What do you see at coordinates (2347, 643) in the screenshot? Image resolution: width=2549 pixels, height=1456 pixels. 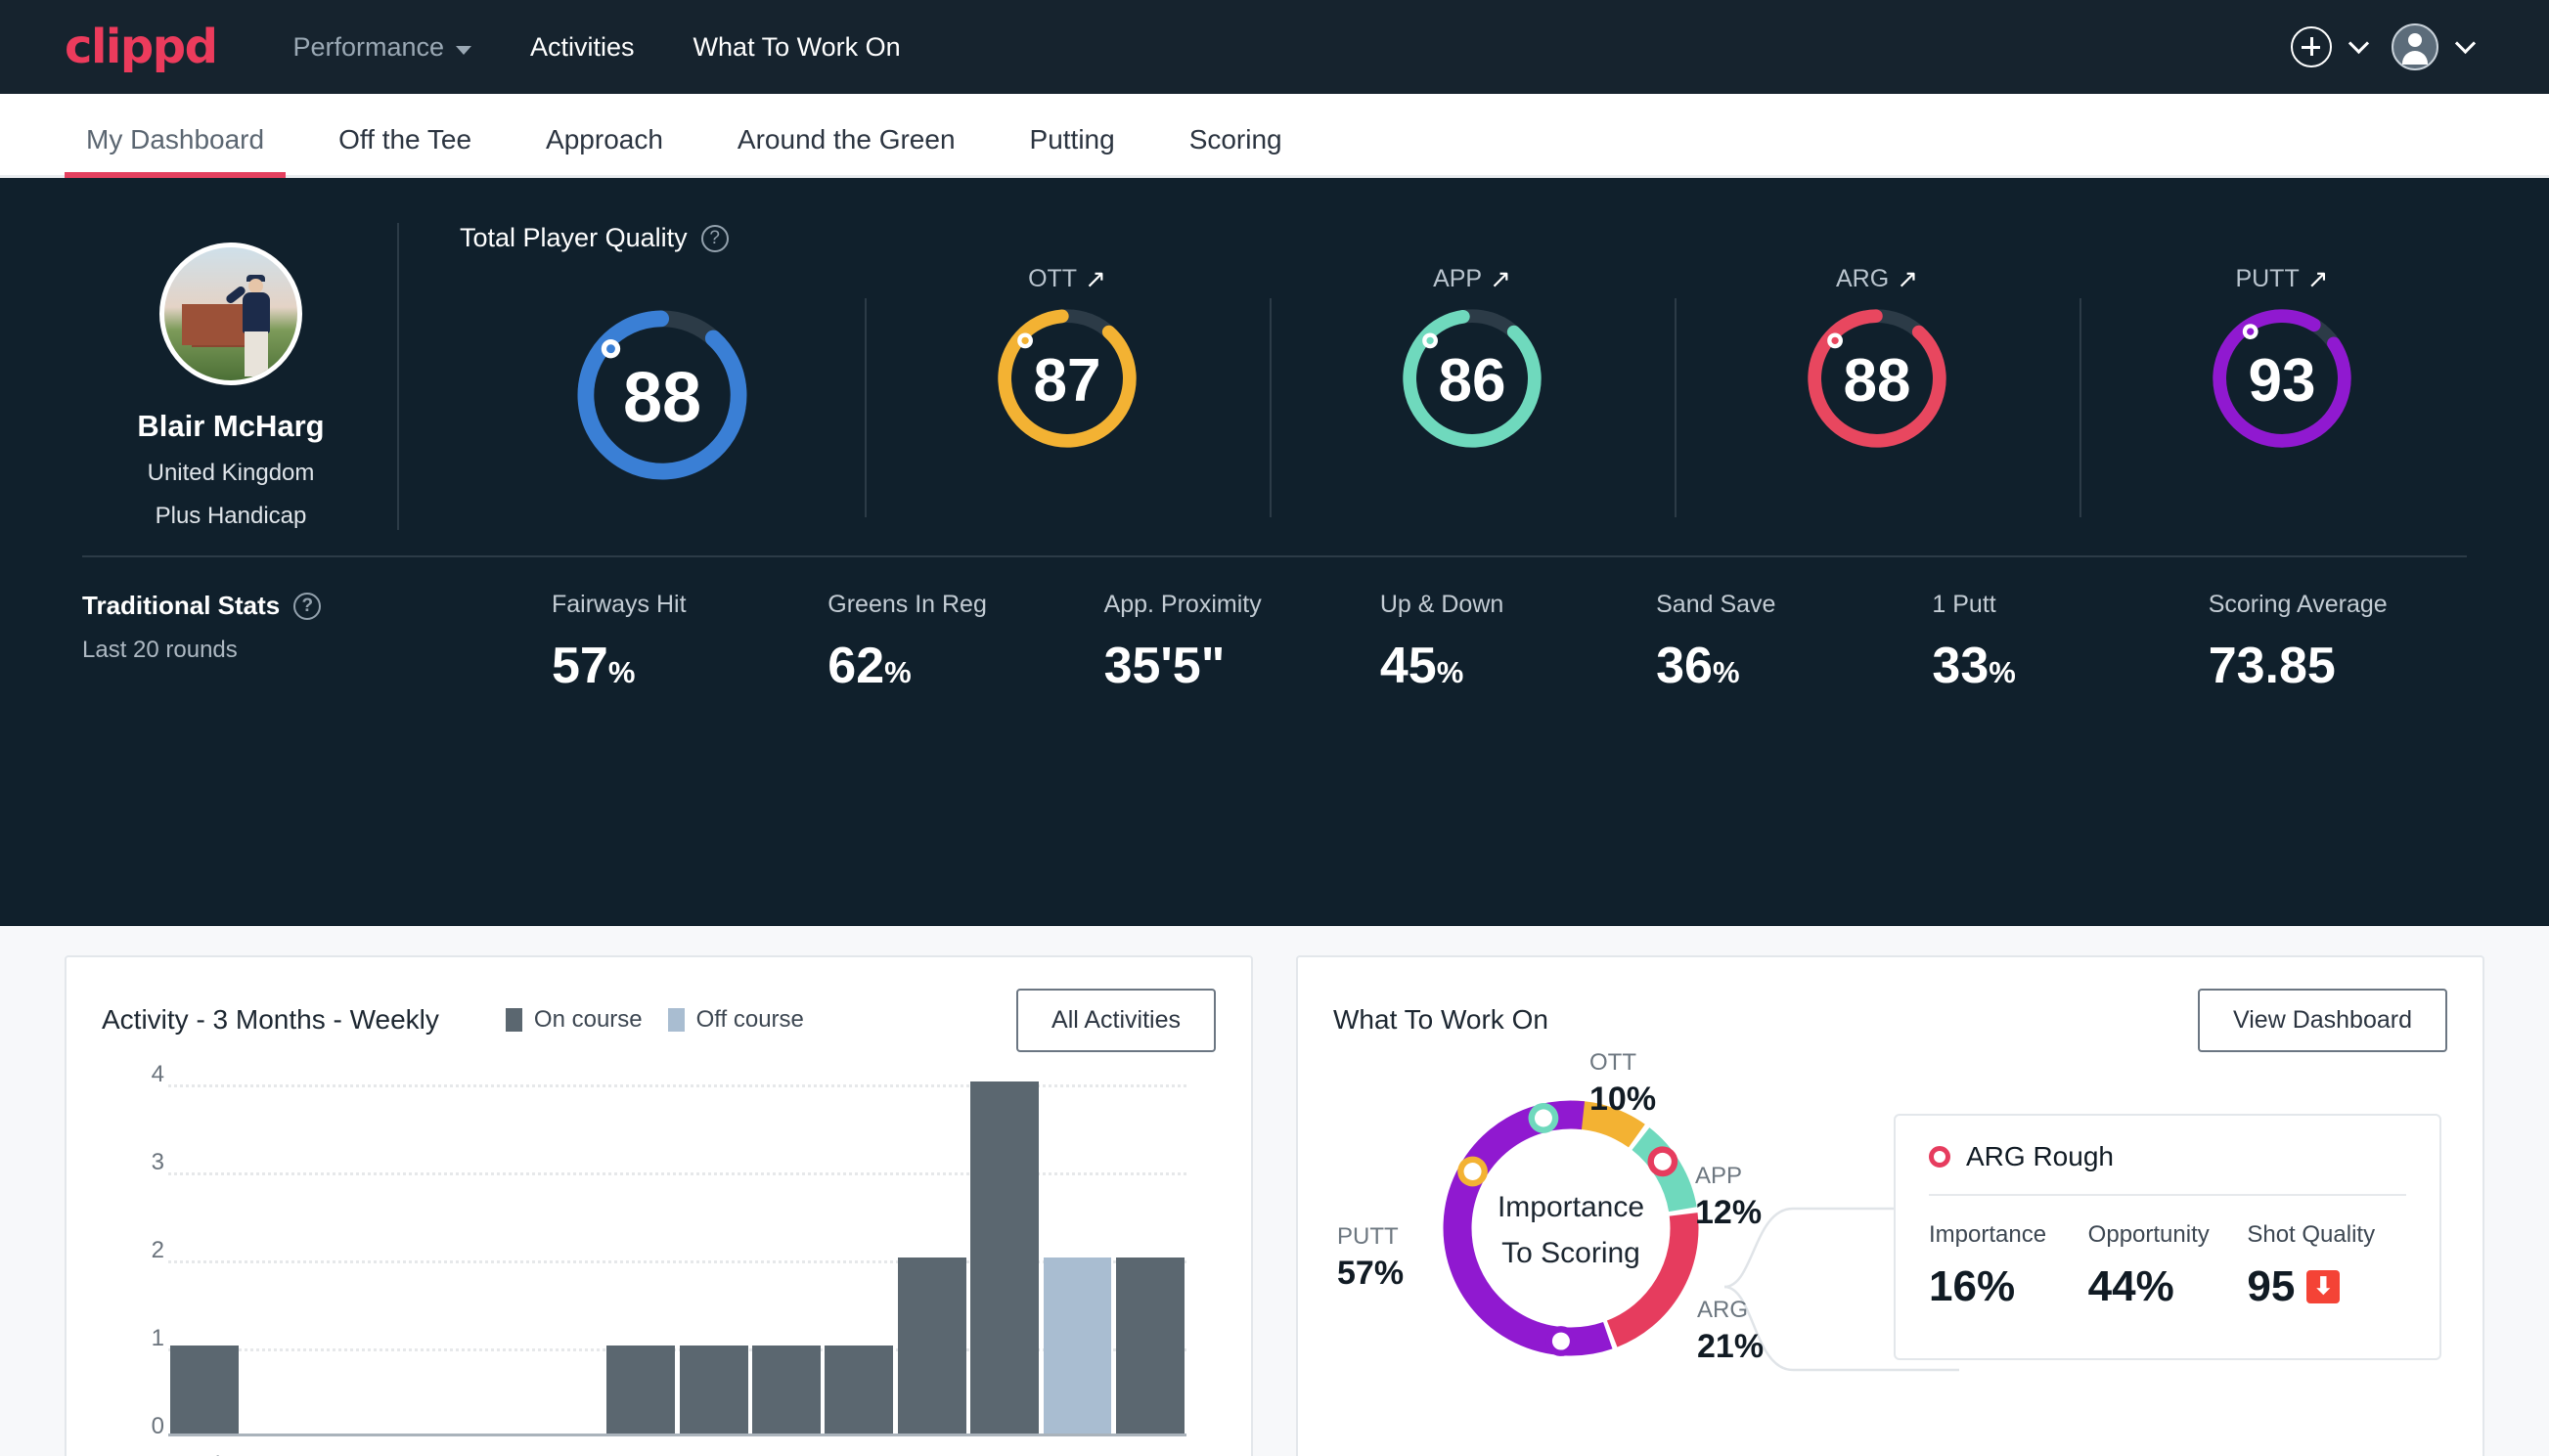 I see `stat-scoring-average: Scoring Average 73.85` at bounding box center [2347, 643].